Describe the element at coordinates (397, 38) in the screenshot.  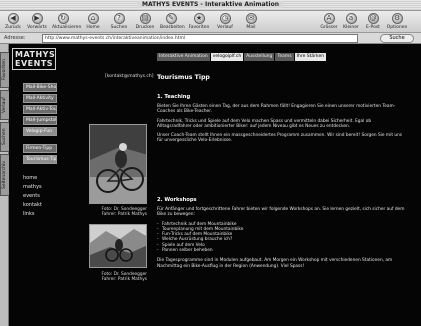
I see `search-go-button: Suche` at that location.